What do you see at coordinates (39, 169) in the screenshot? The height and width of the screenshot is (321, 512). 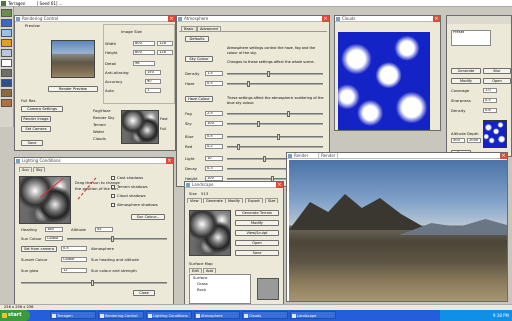 I see `tab-sky: Sky` at bounding box center [39, 169].